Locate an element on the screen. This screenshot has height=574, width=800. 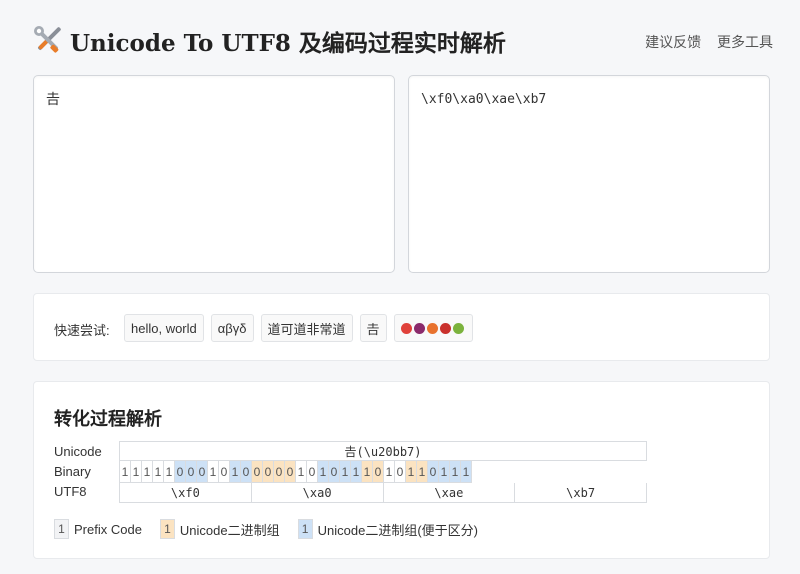
legend-label: Prefix Code is located at coordinates (108, 529).